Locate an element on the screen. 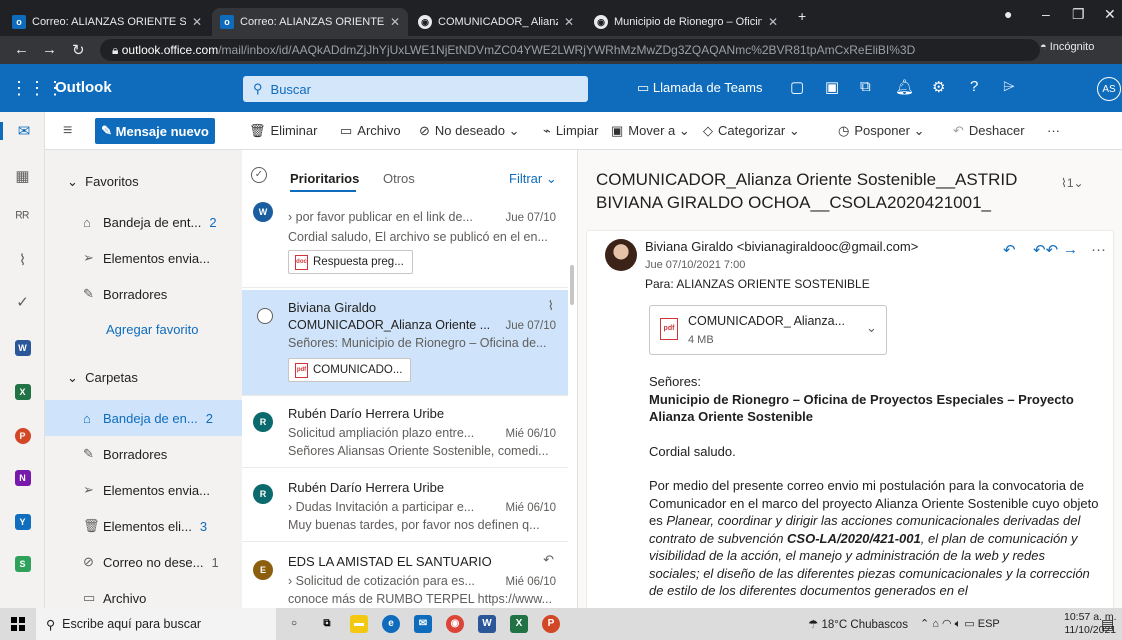  mail-icon: ✉ is located at coordinates (22, 131).